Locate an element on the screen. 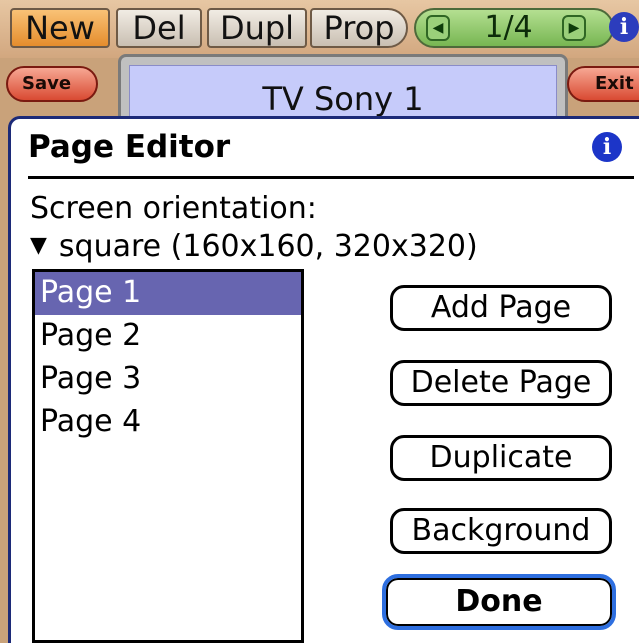  duplicate-button: Dupl is located at coordinates (257, 28).